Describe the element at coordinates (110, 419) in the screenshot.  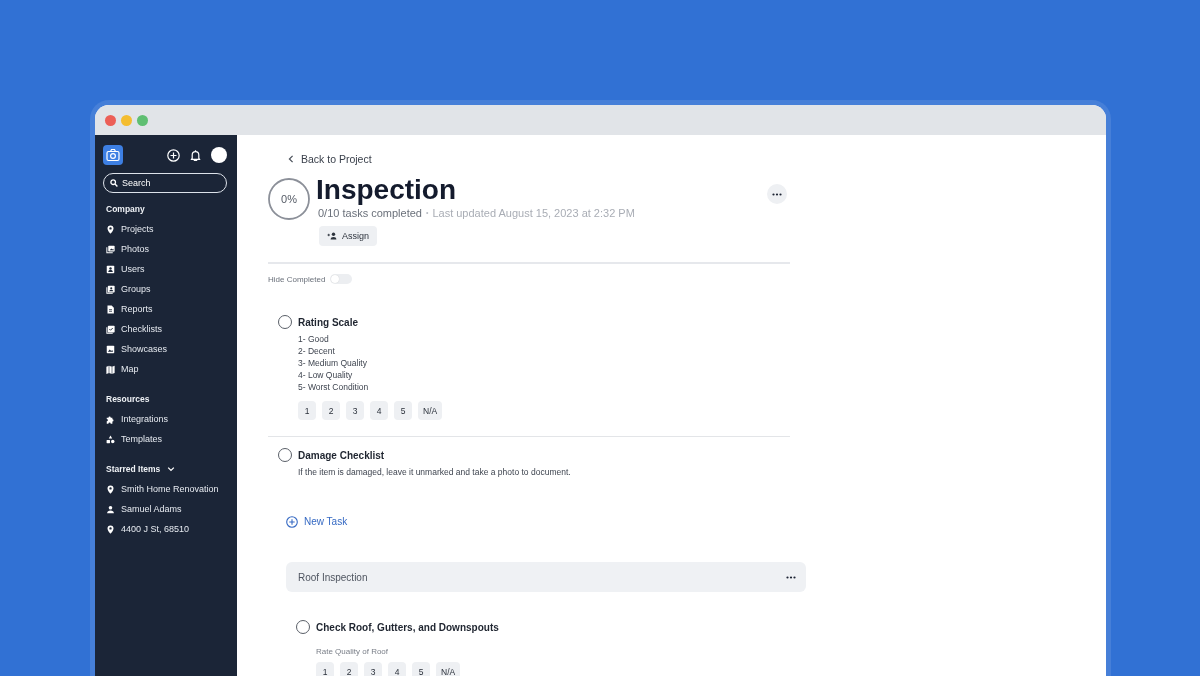
I see `puzzle-icon` at that location.